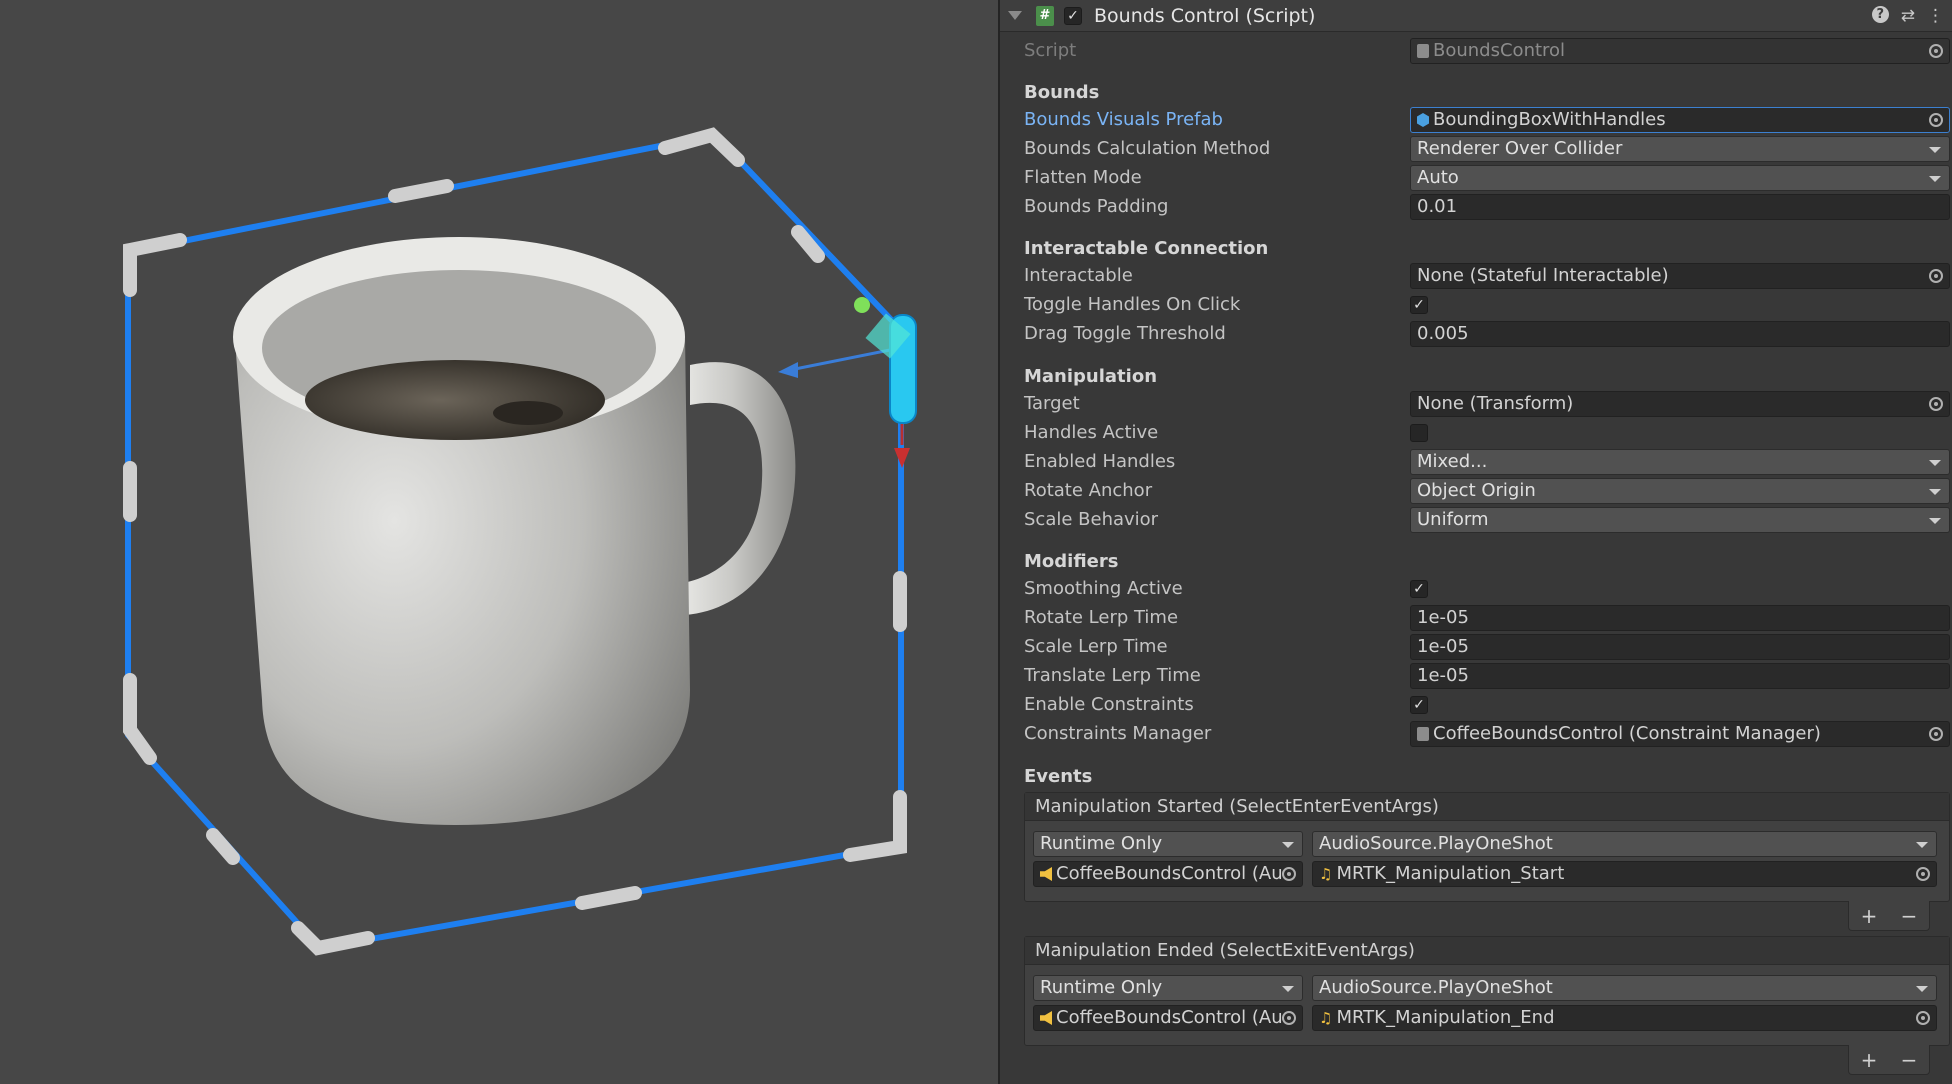  What do you see at coordinates (1476, 433) in the screenshot?
I see `handles-active-row: Handles Active` at bounding box center [1476, 433].